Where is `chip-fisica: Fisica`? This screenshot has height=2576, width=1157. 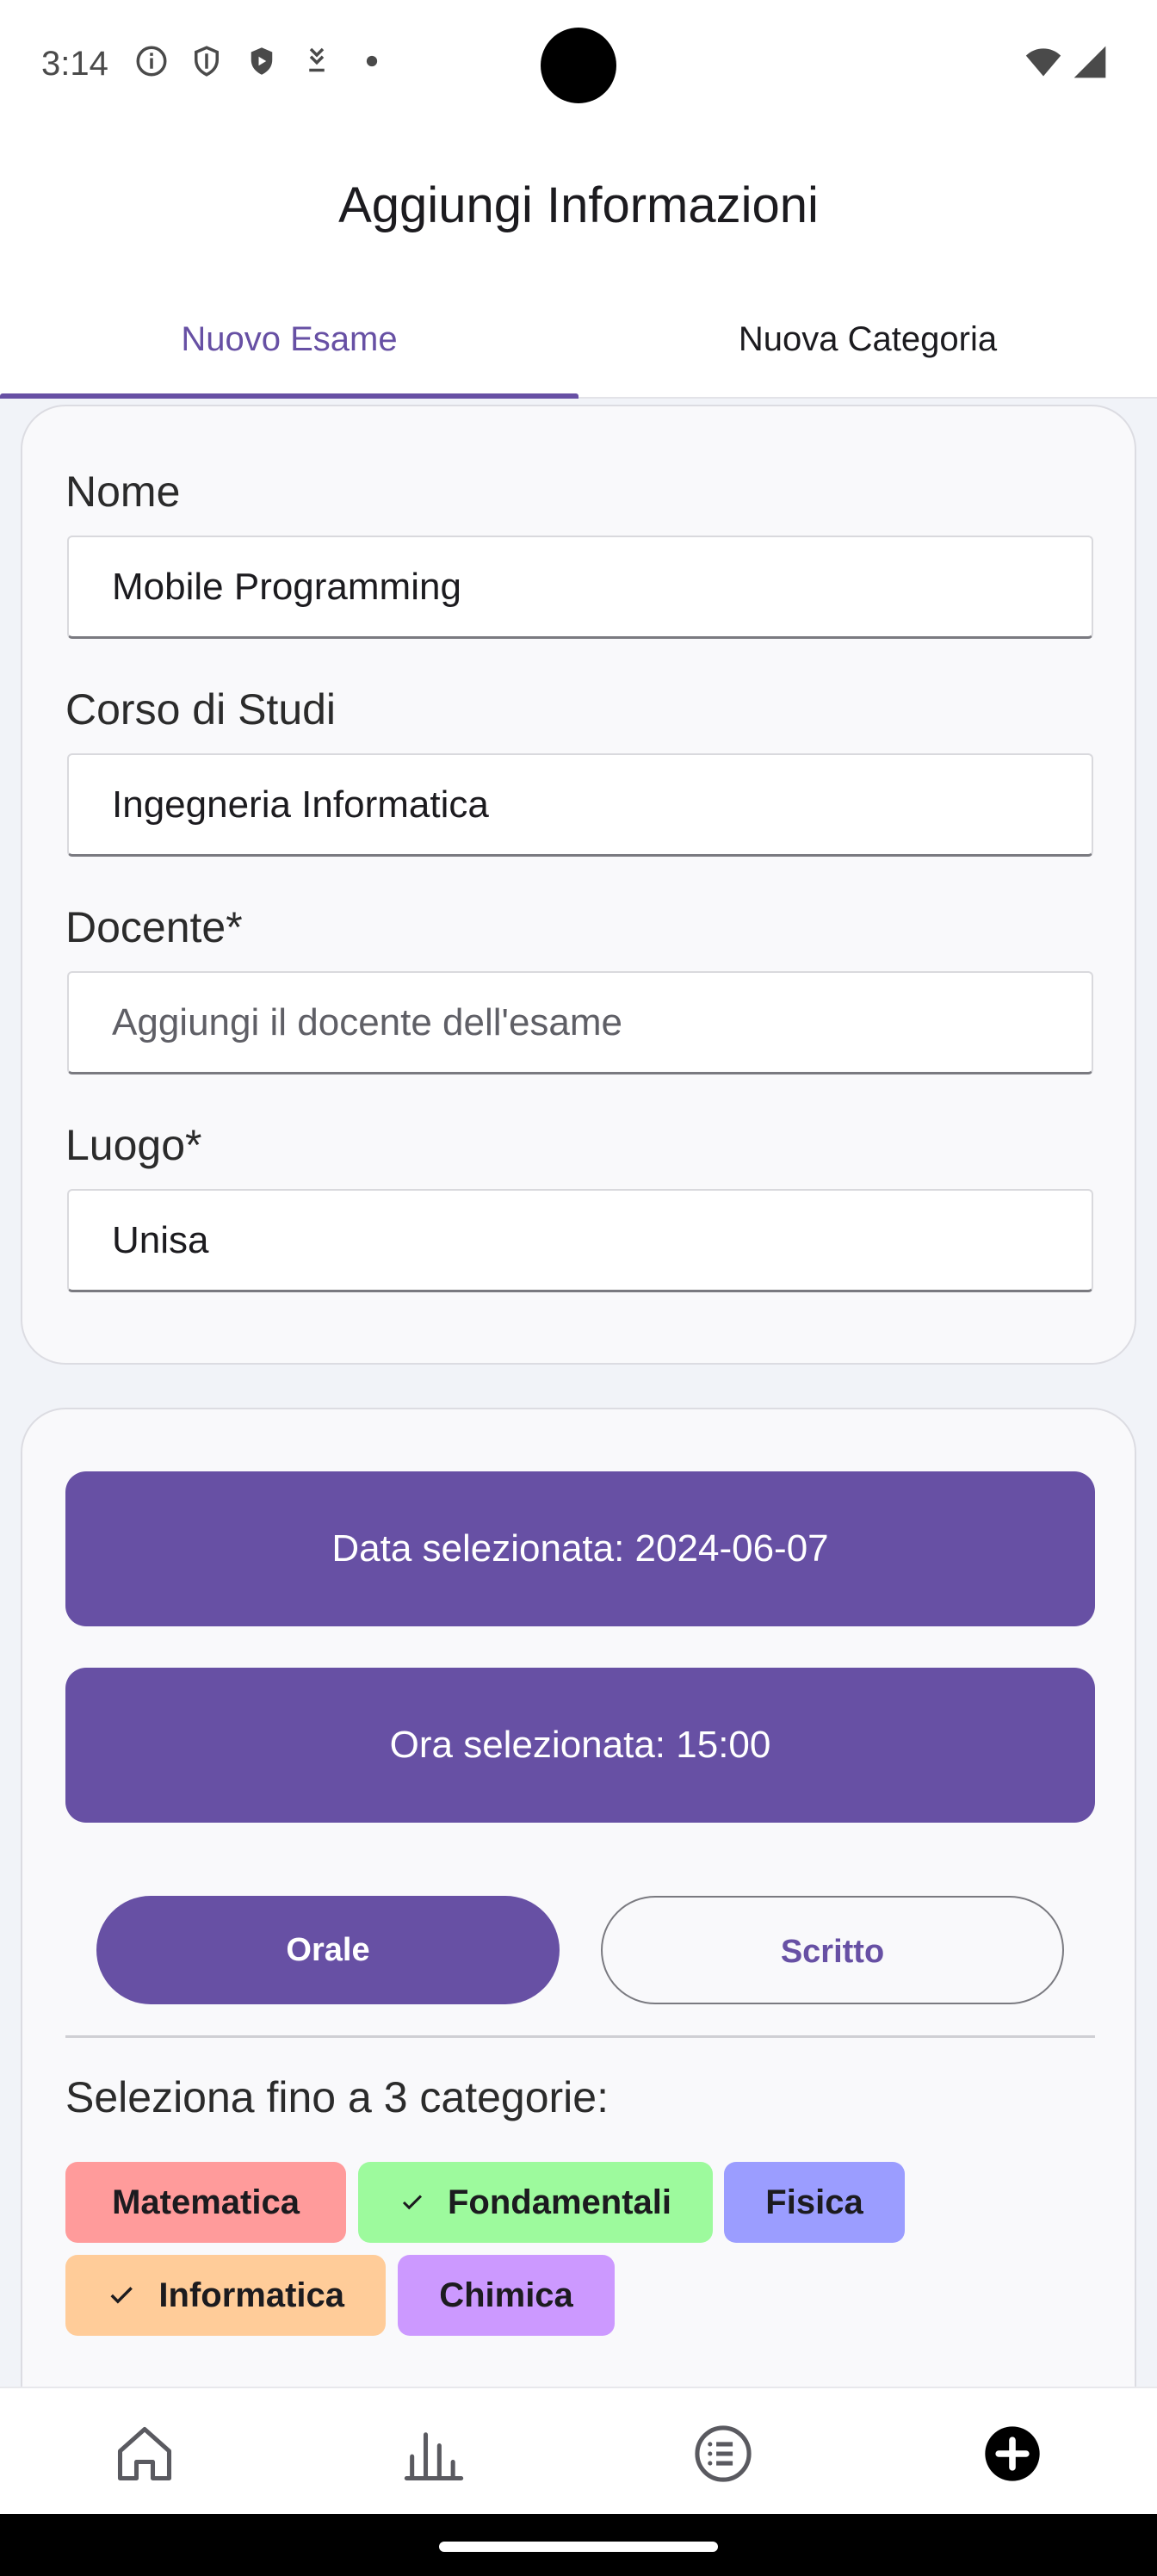
chip-fisica: Fisica is located at coordinates (814, 2202).